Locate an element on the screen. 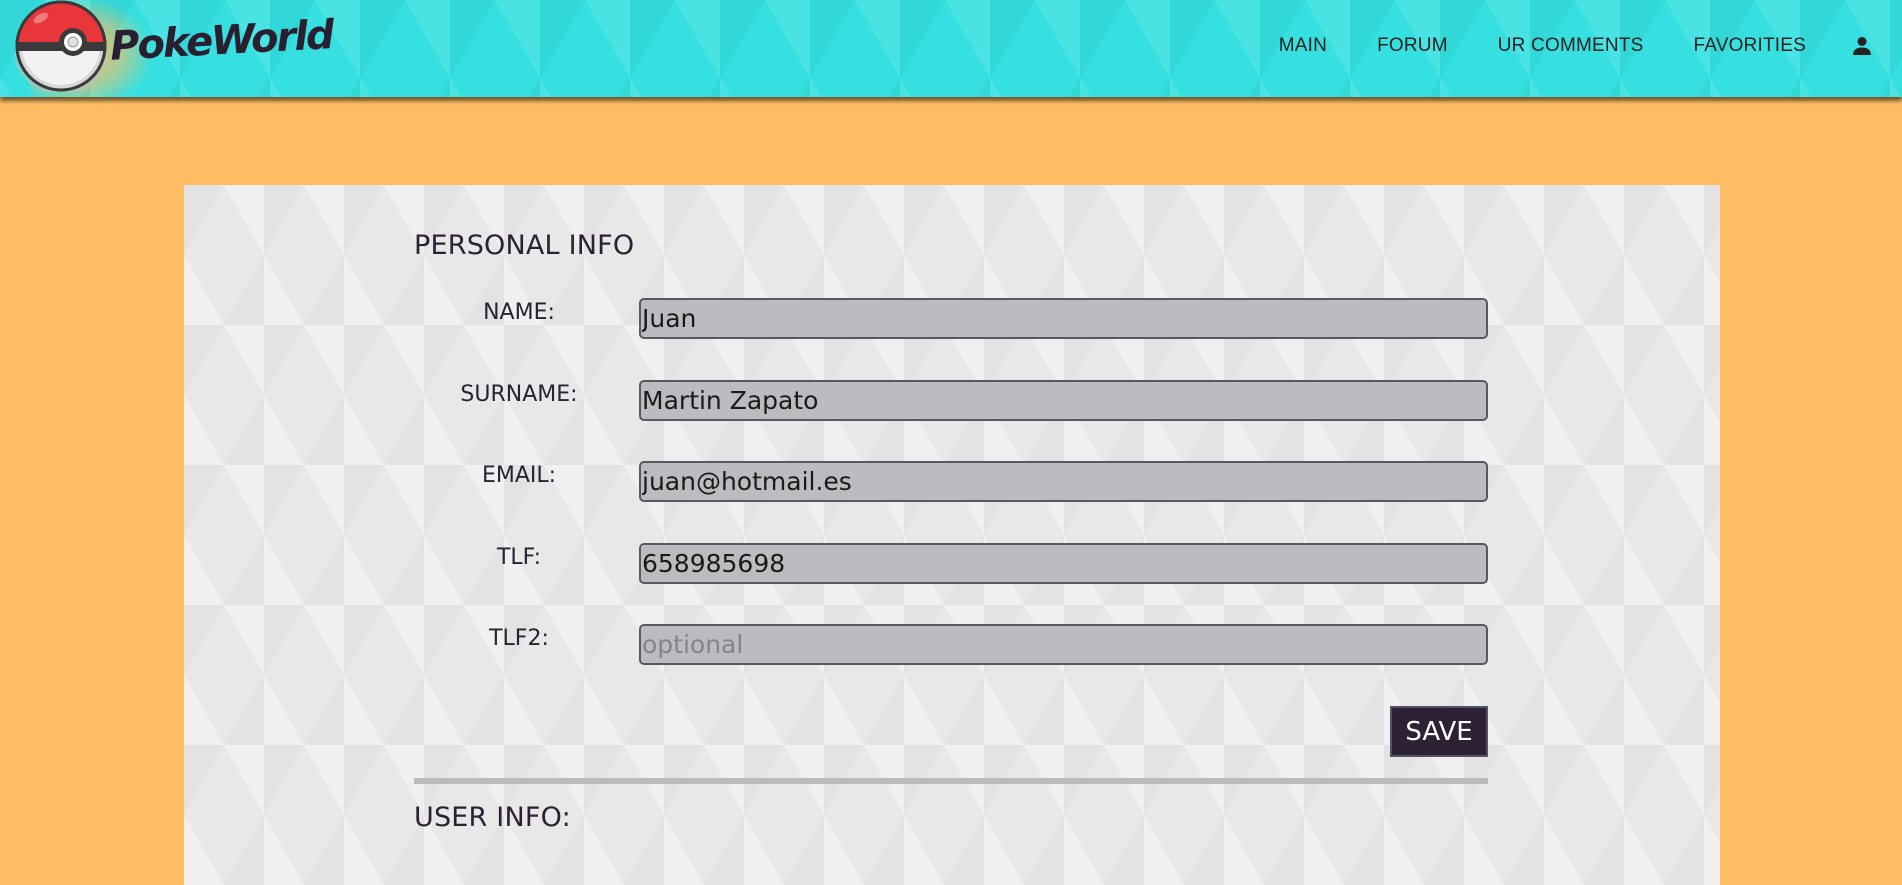  tlf2-label: TLF2: is located at coordinates (519, 638).